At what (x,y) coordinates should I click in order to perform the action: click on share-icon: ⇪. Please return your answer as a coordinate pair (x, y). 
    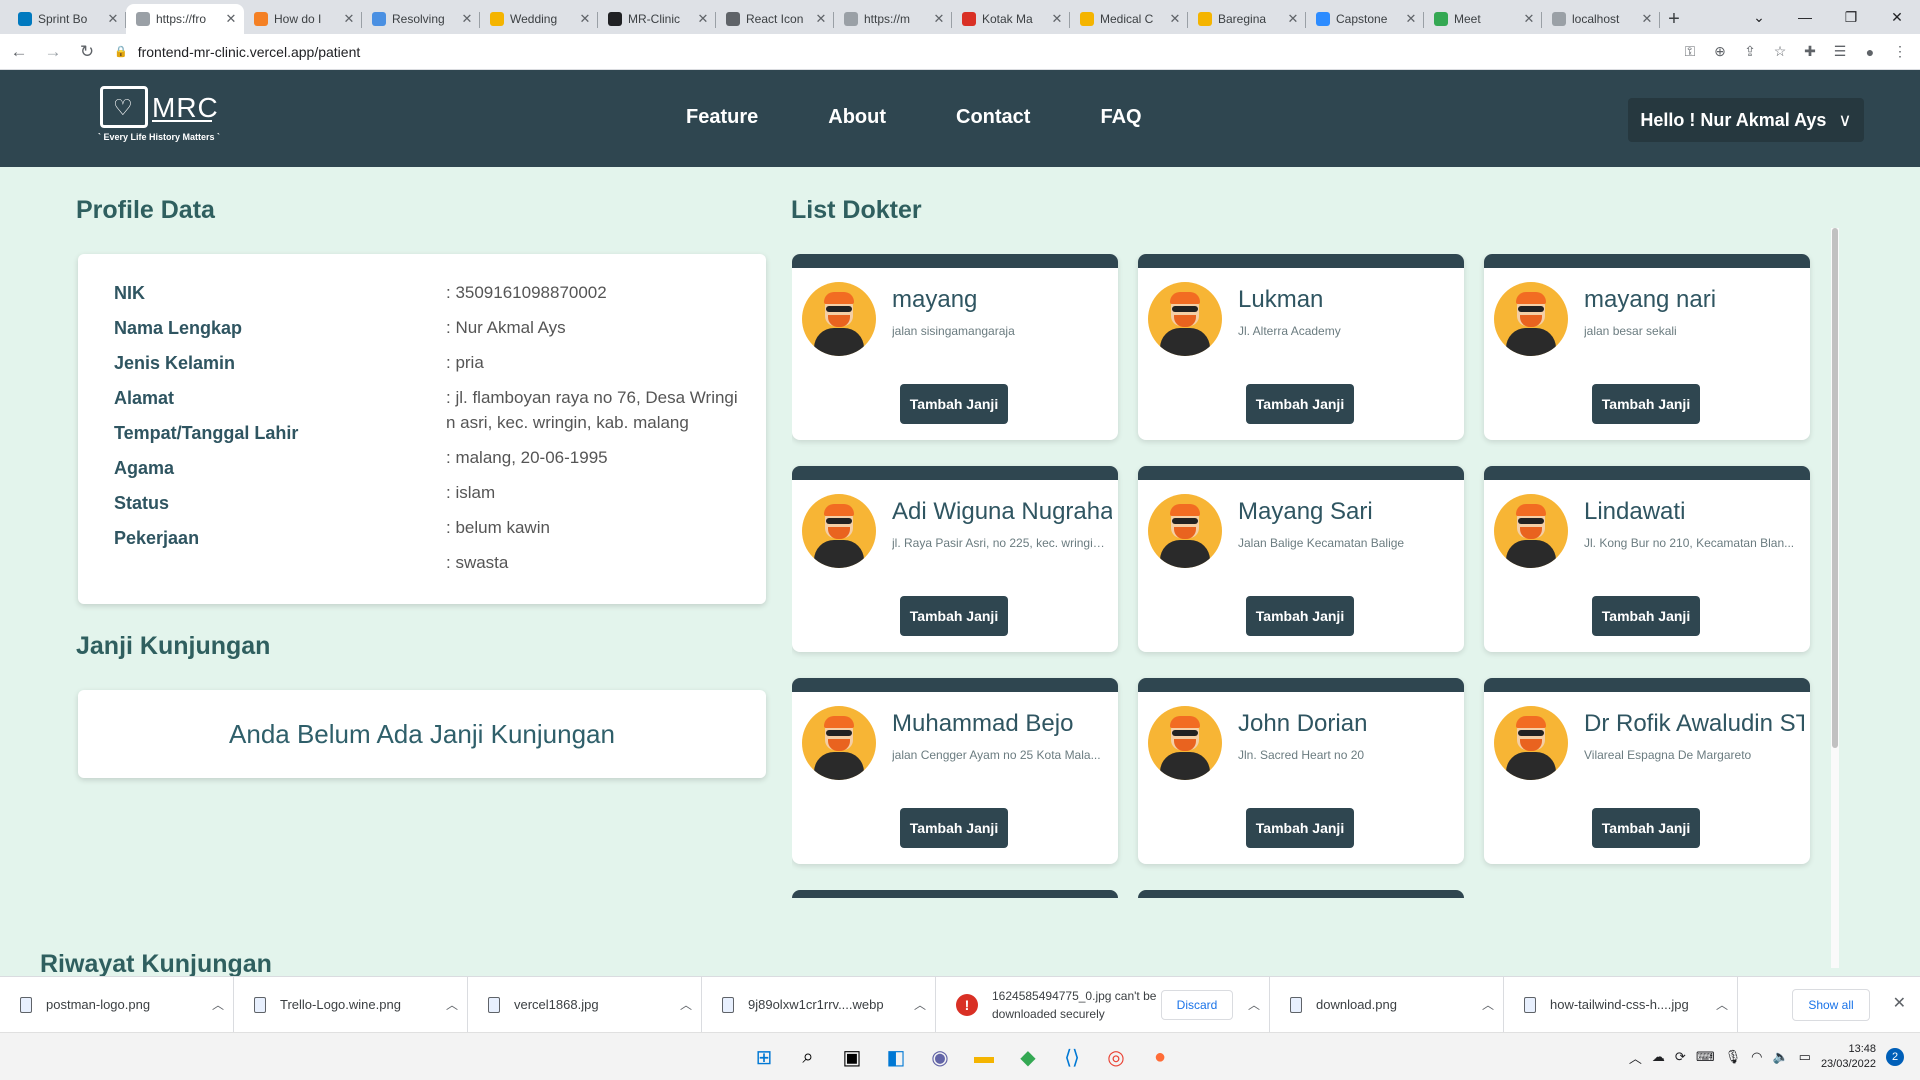
    Looking at the image, I should click on (1750, 52).